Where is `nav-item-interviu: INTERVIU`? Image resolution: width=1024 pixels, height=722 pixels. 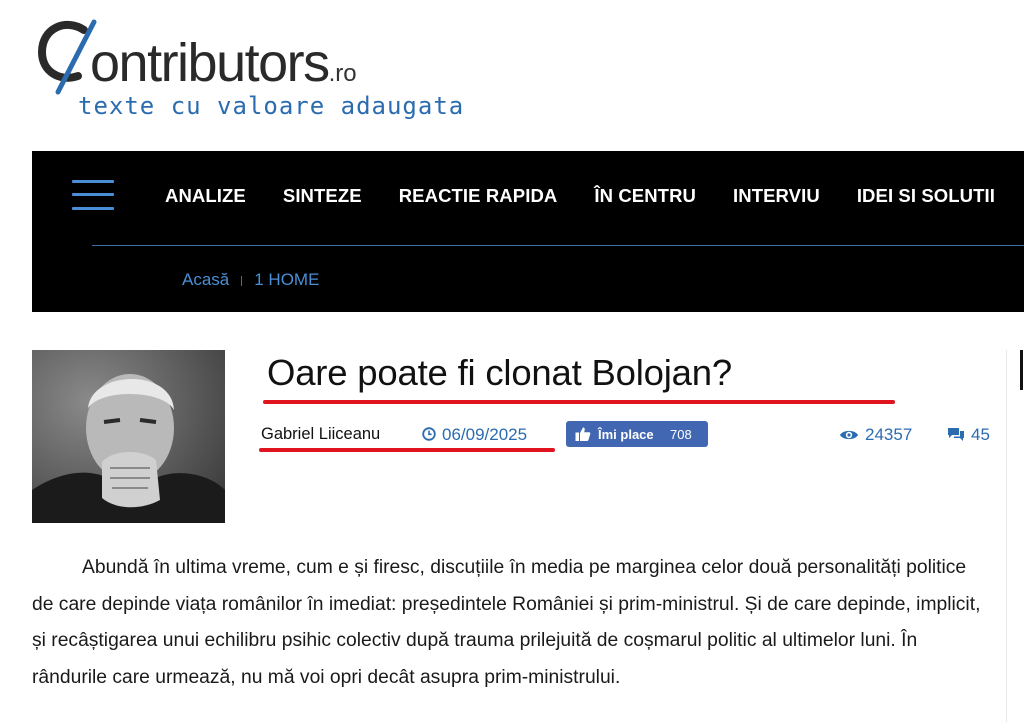
nav-item-interviu: INTERVIU is located at coordinates (776, 196).